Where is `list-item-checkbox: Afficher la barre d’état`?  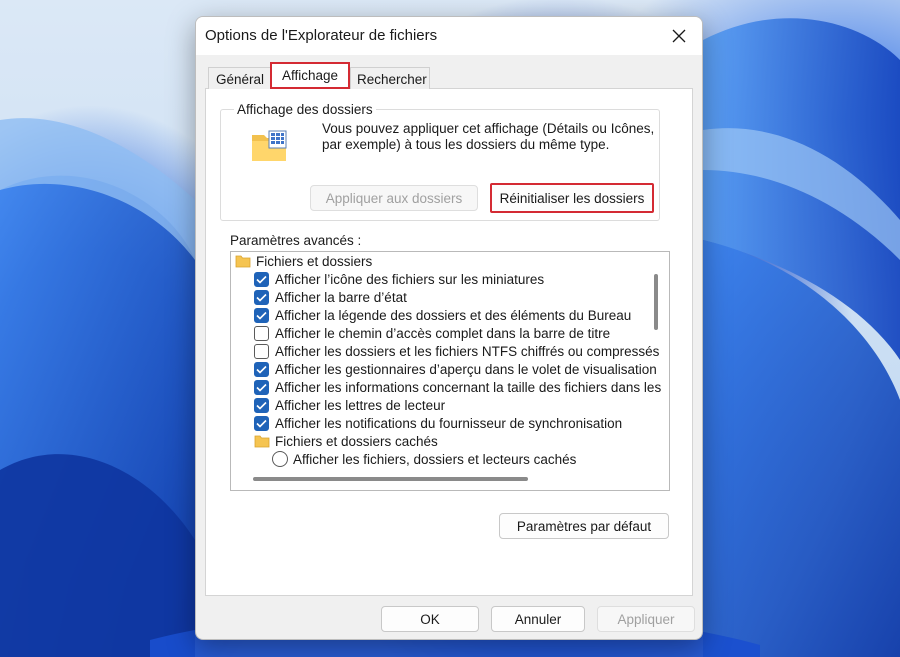 list-item-checkbox: Afficher la barre d’état is located at coordinates (330, 297).